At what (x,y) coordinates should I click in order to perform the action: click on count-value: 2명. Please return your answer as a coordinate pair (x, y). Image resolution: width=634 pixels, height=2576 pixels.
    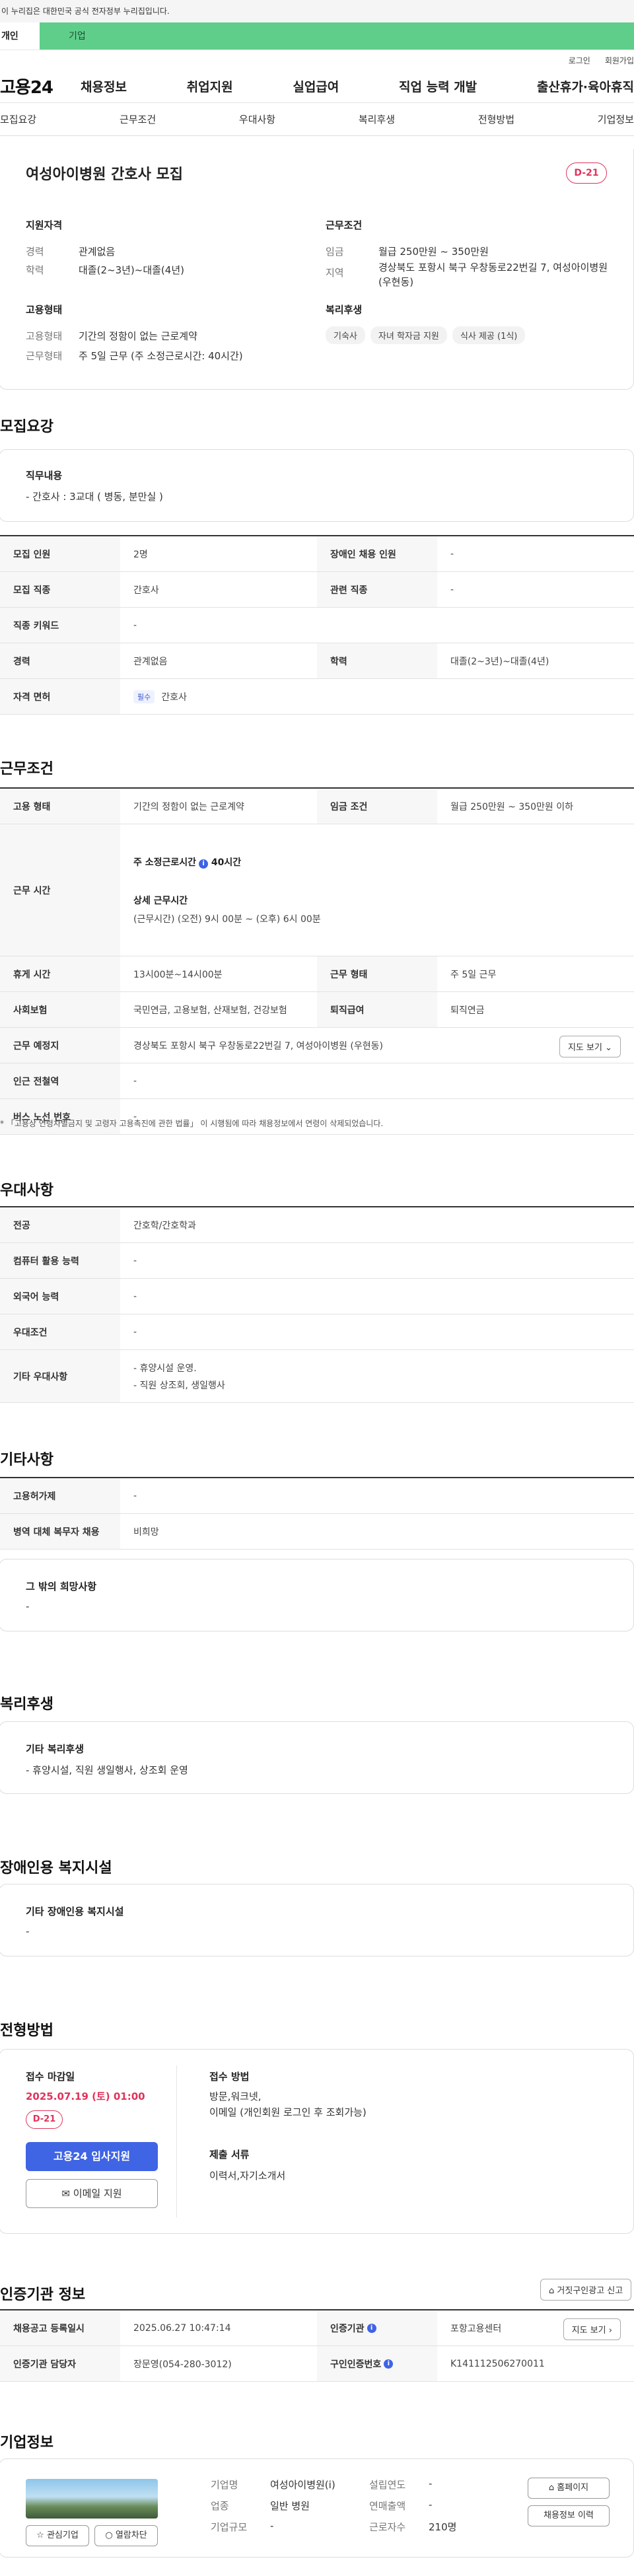
    Looking at the image, I should click on (140, 554).